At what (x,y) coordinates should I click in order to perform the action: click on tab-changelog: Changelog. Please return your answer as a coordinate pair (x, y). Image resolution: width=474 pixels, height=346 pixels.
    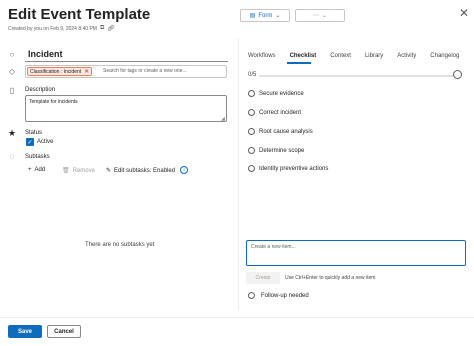
    Looking at the image, I should click on (444, 56).